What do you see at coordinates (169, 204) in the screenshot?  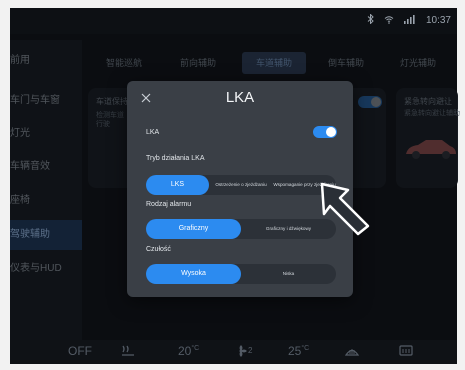 I see `alarm-label: Rodzaj alarmu` at bounding box center [169, 204].